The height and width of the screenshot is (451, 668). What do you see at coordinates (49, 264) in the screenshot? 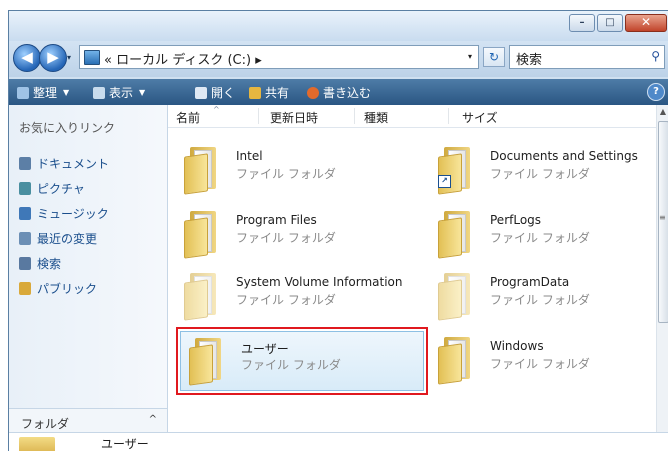
I see `fav-item-label: 検索` at bounding box center [49, 264].